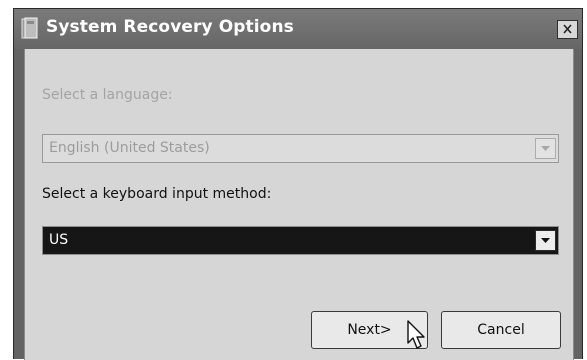  I want to click on recovery-window-icon, so click(29, 28).